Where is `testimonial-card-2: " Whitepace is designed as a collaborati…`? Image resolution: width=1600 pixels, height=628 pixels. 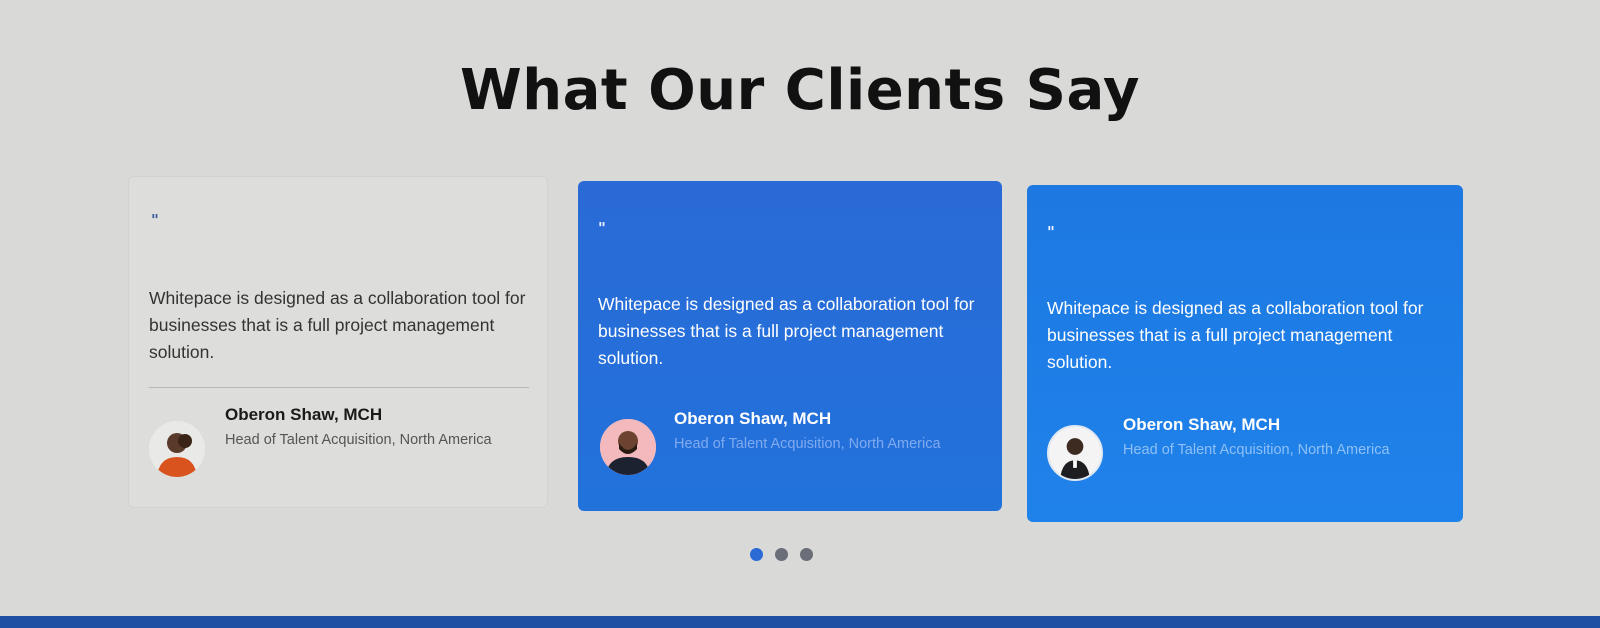
testimonial-card-2: " Whitepace is designed as a collaborati… is located at coordinates (790, 346).